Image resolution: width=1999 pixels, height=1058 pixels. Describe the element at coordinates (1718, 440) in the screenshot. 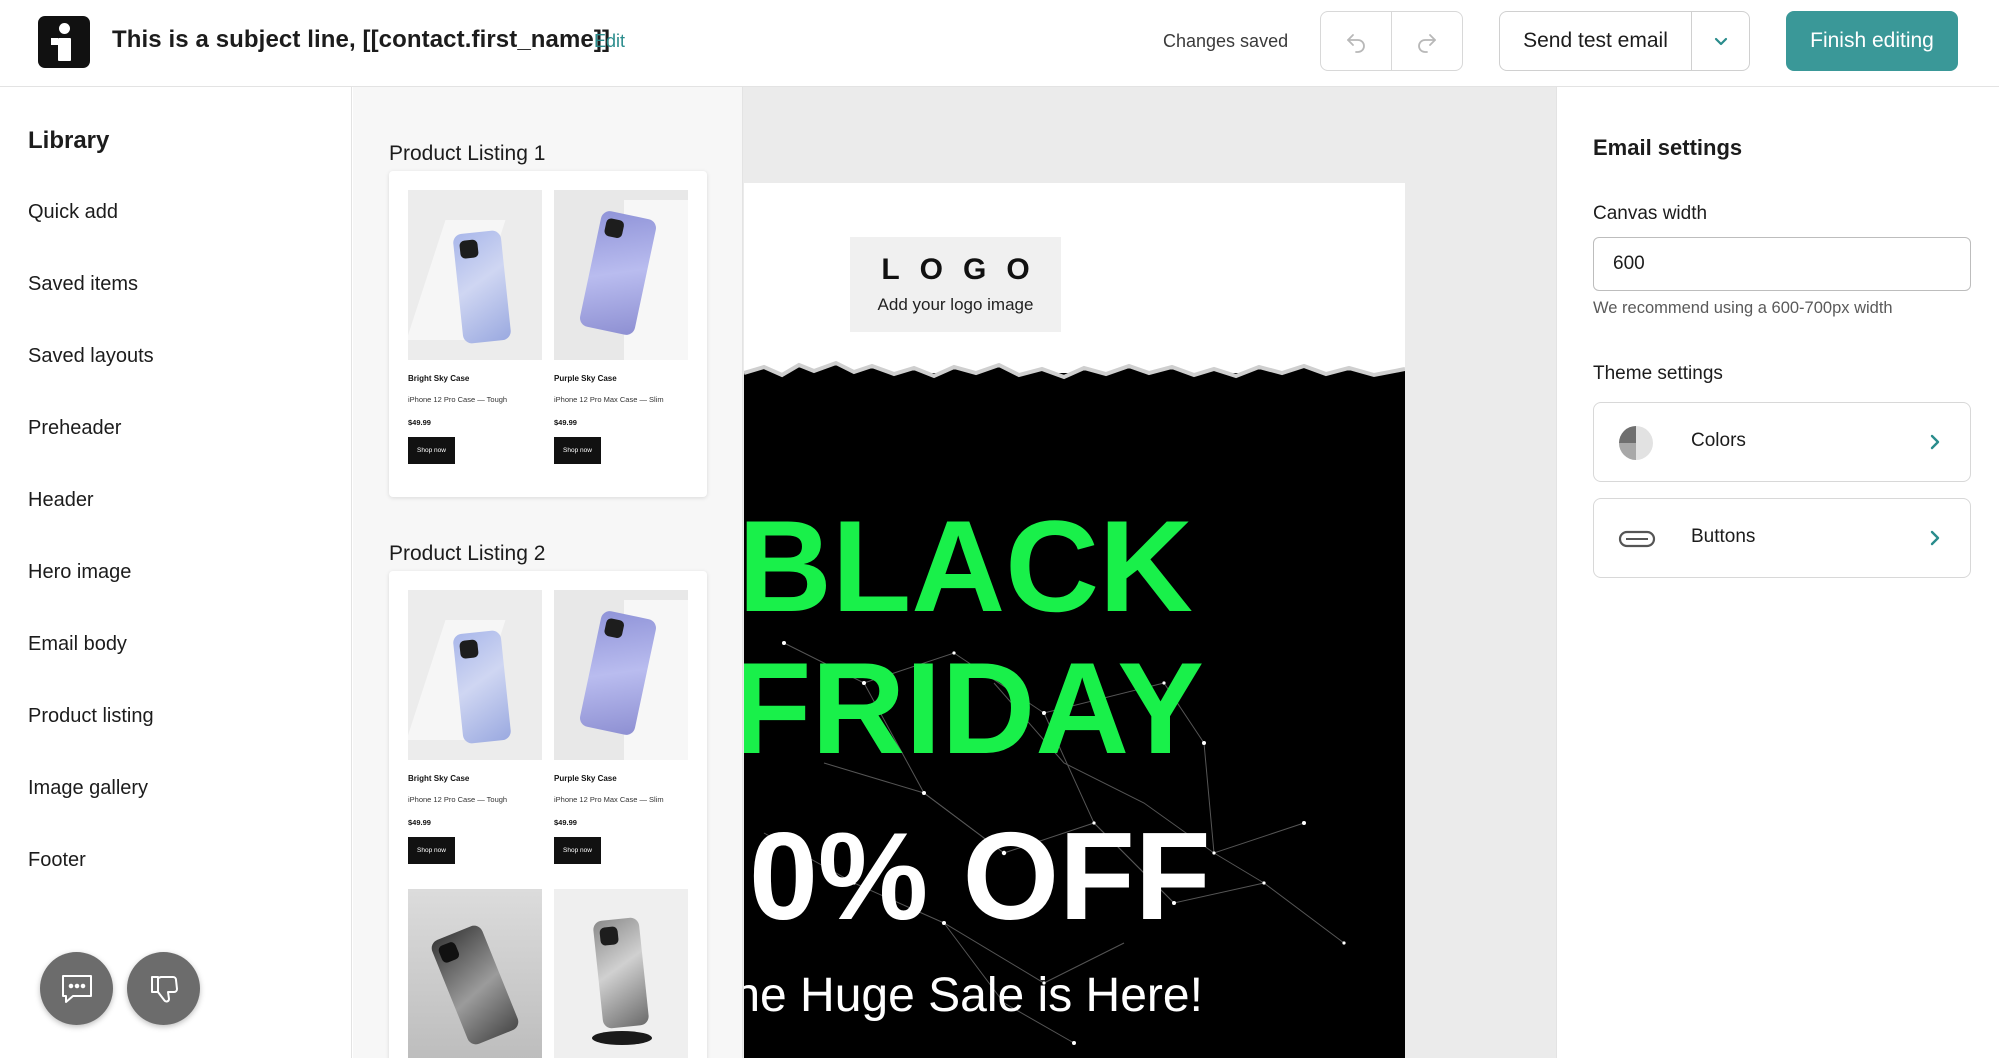

I see `theme-colors-label: Colors` at that location.